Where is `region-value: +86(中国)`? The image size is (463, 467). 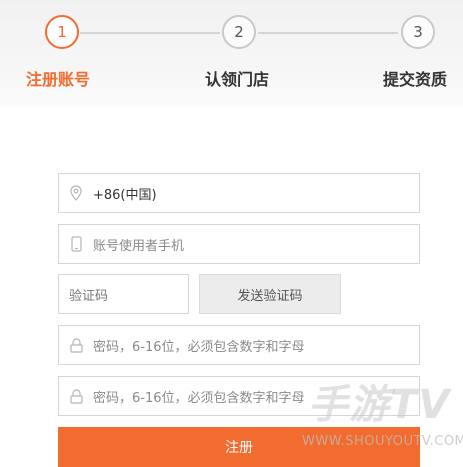
region-value: +86(中国) is located at coordinates (125, 195).